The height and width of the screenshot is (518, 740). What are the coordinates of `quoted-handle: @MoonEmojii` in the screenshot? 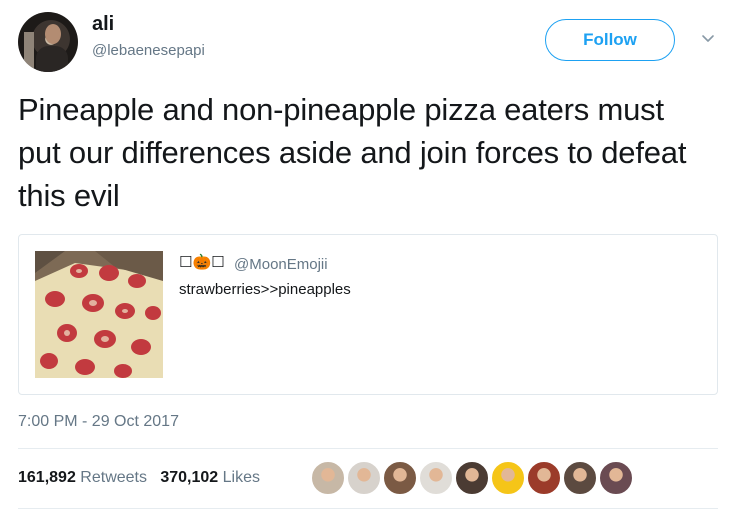 It's located at (281, 264).